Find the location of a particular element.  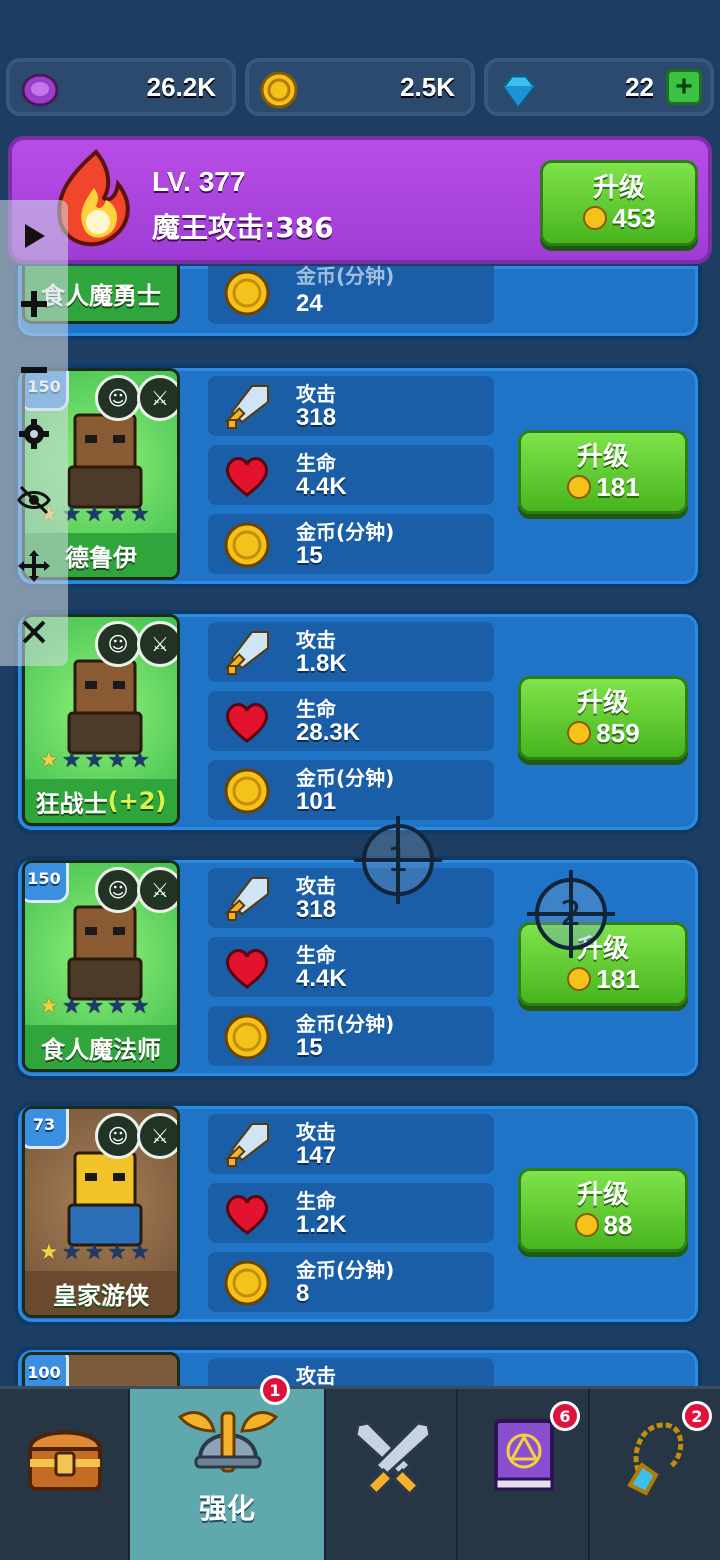

hero-name-plate: 食人魔法师 is located at coordinates (101, 1047).